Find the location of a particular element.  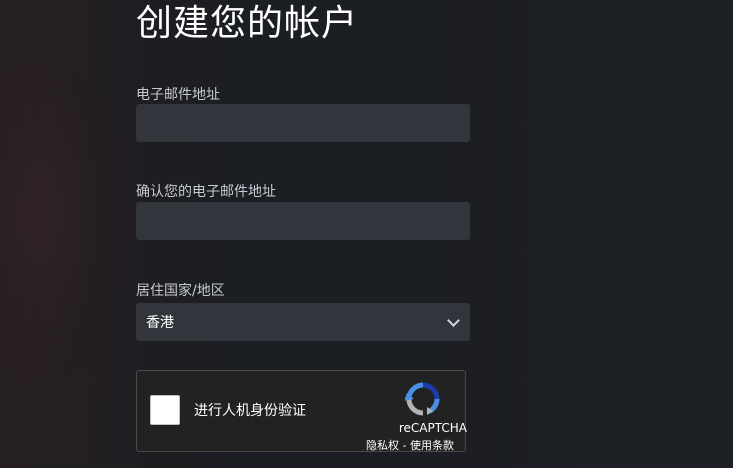

page-title: 创建您的帐户 is located at coordinates (247, 23).